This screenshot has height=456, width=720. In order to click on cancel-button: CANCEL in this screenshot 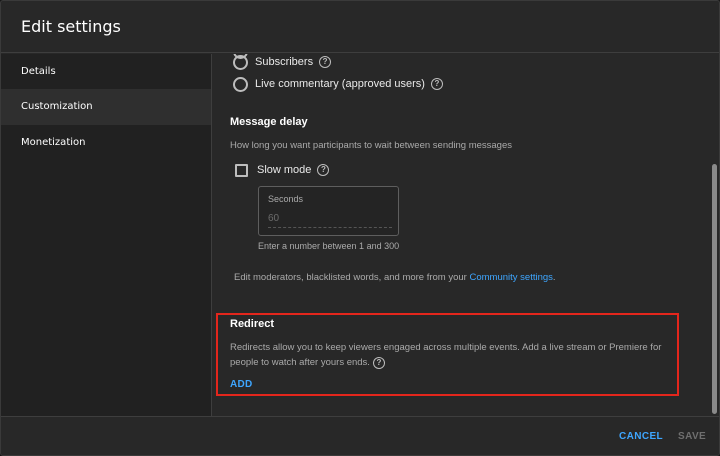, I will do `click(641, 436)`.